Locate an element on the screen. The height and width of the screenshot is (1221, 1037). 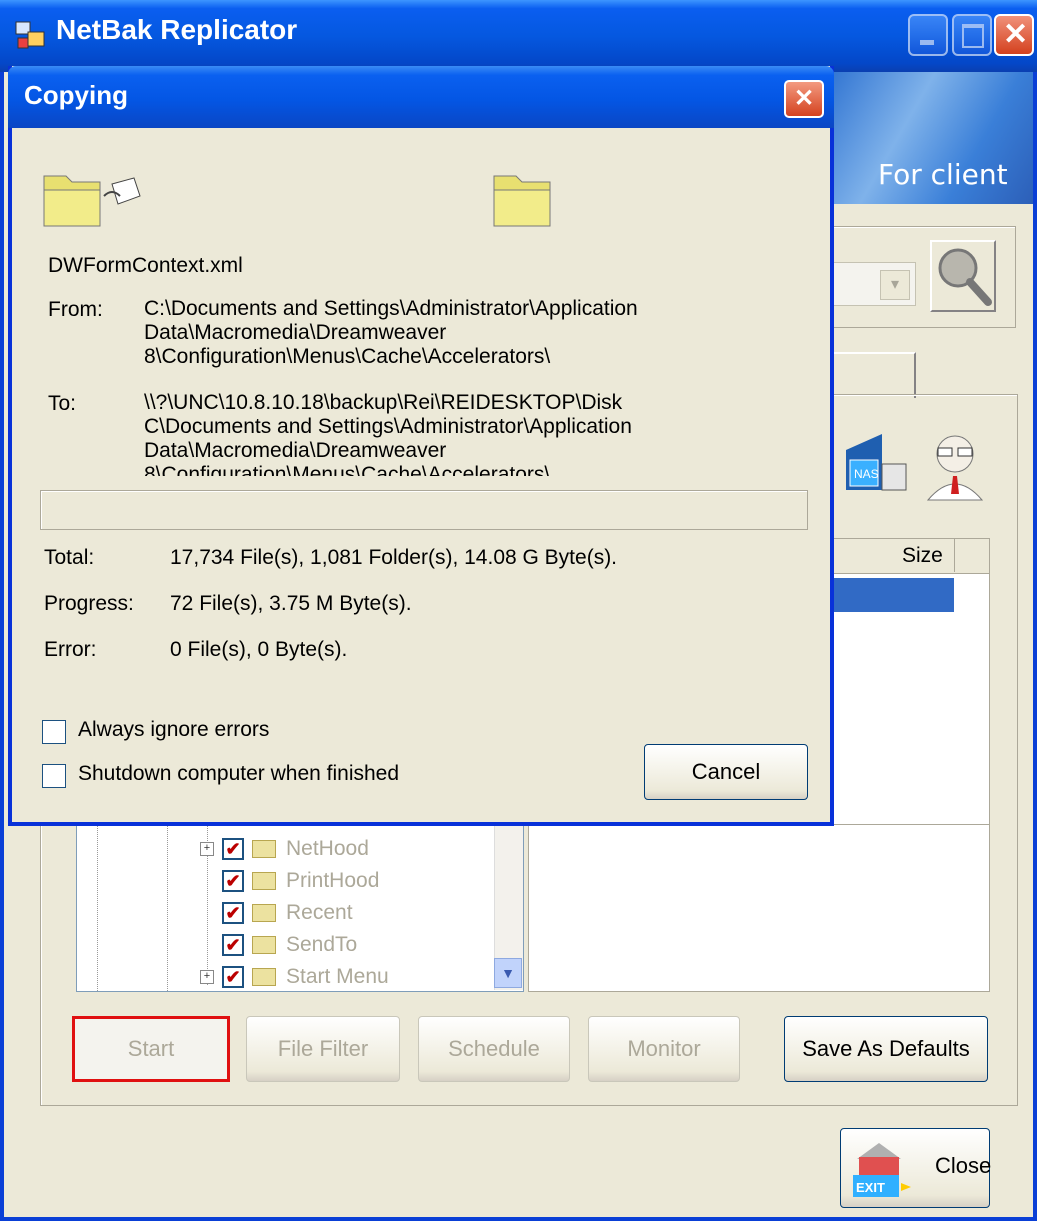
scroll-down-icon: ▼ is located at coordinates (508, 973).